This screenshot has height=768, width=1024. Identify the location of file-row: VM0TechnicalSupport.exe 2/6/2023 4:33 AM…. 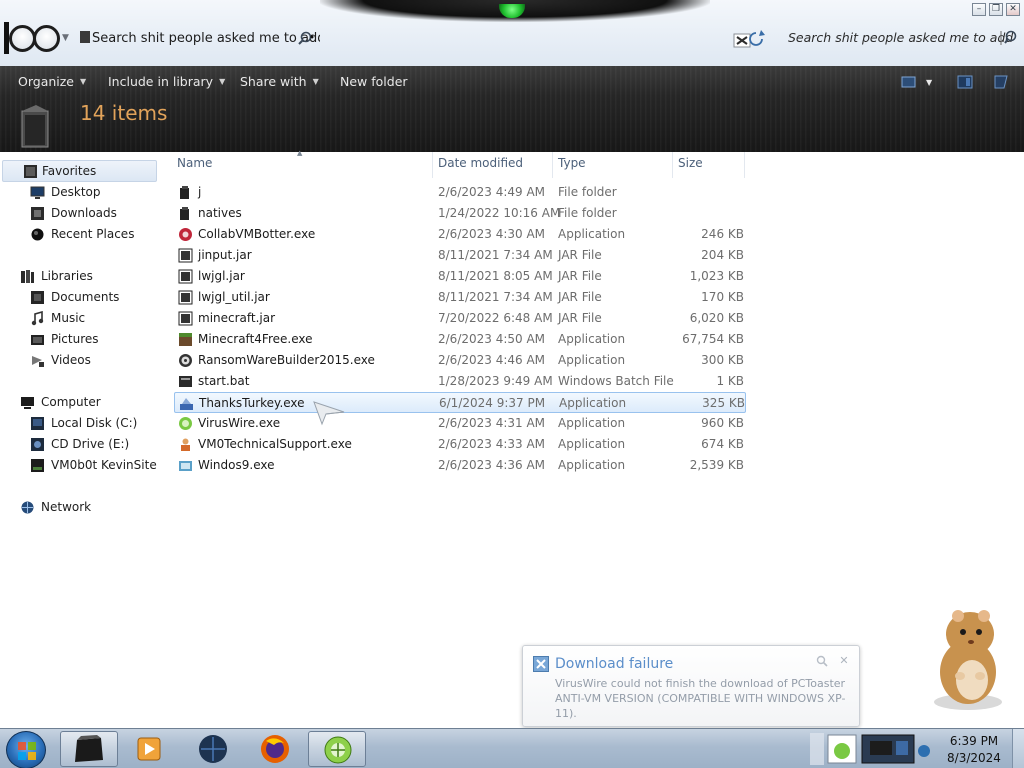
(460, 444).